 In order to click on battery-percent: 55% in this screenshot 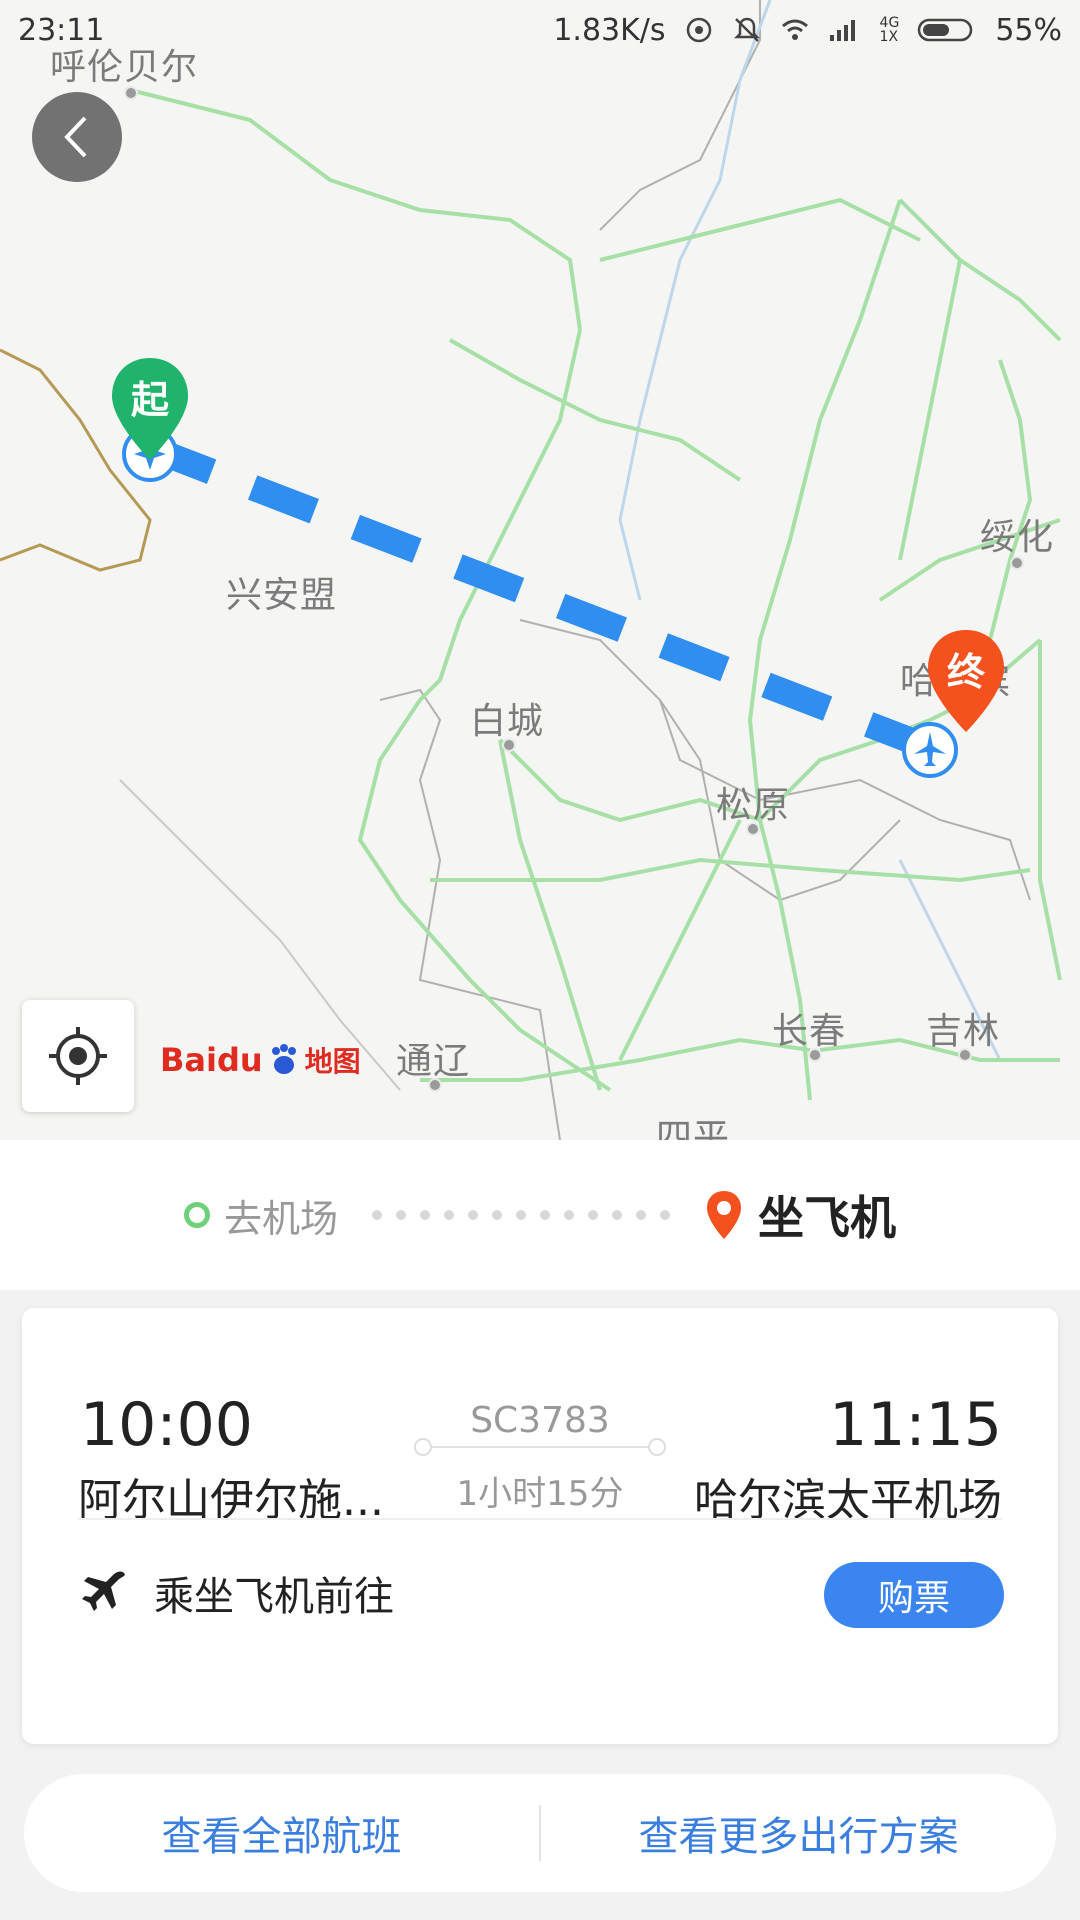, I will do `click(1028, 30)`.